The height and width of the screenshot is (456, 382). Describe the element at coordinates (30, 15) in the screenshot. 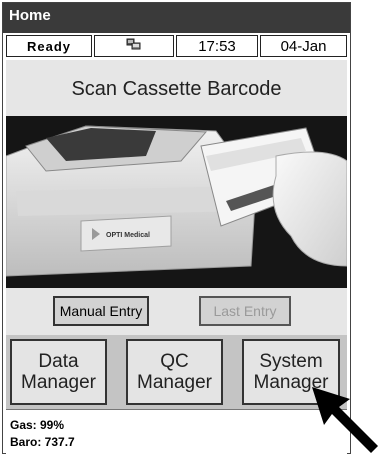

I see `page-title: Home` at that location.